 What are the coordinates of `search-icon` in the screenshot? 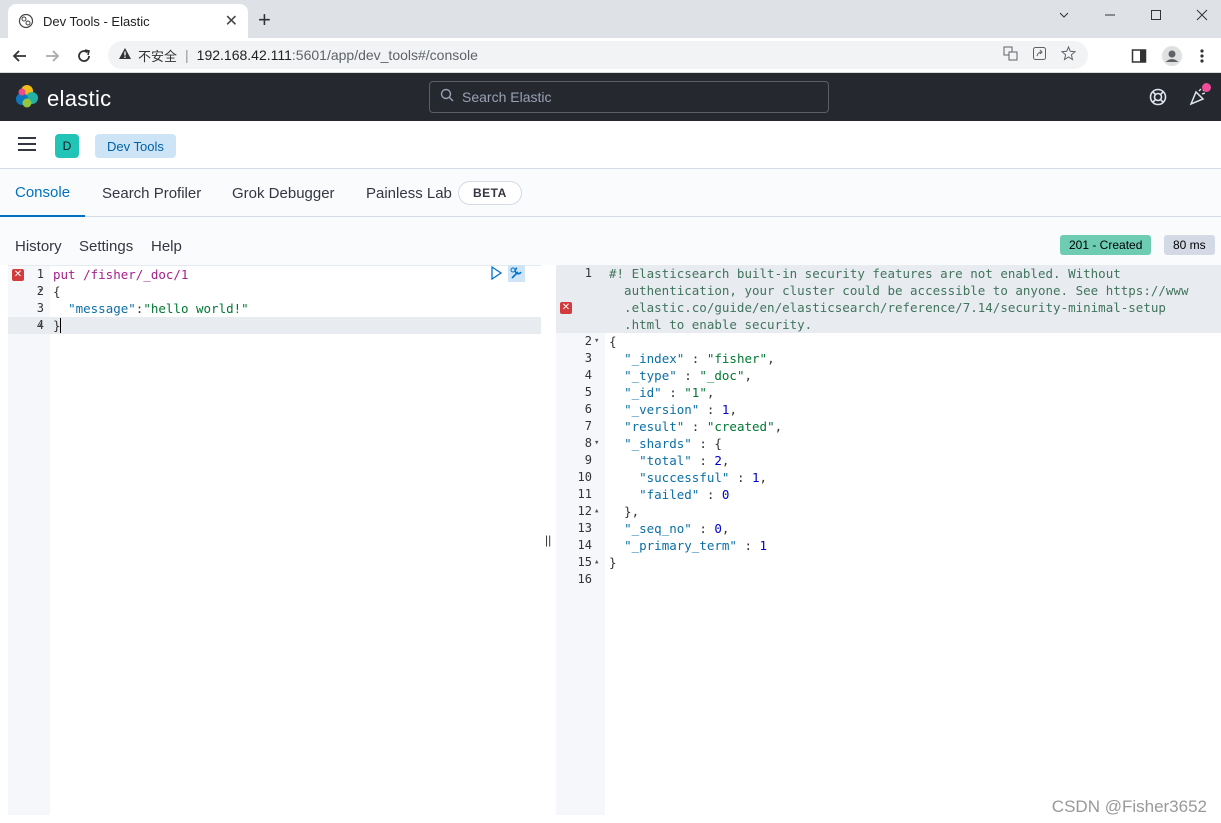 It's located at (447, 97).